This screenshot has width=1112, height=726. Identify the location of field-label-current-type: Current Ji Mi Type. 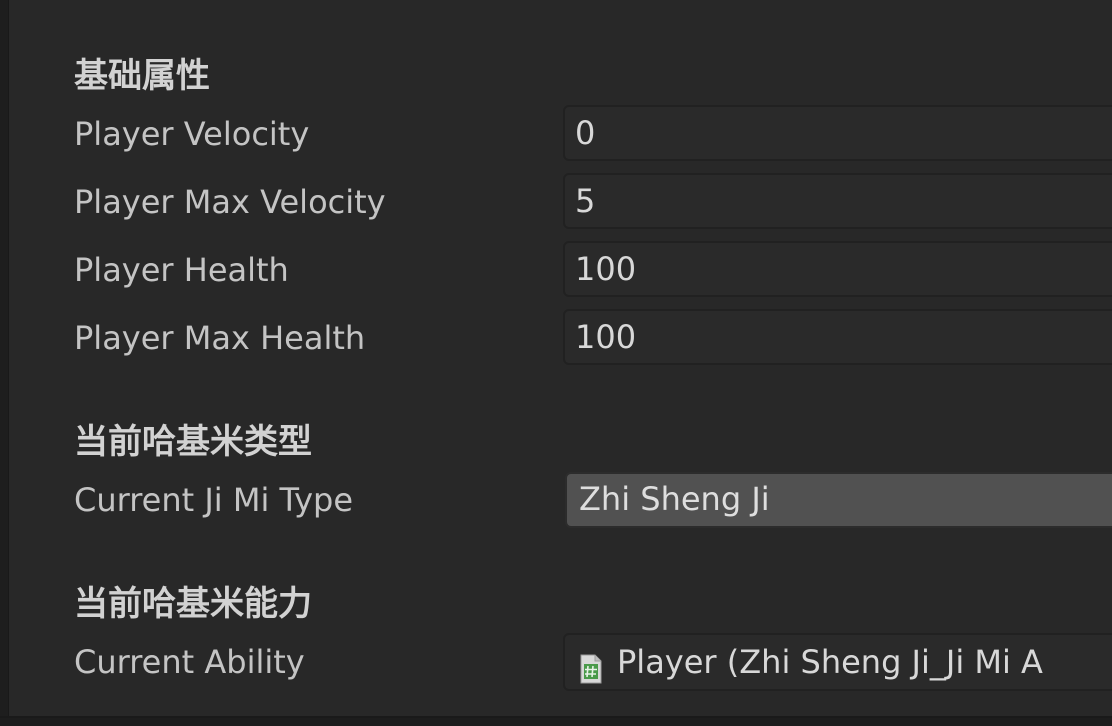
(214, 500).